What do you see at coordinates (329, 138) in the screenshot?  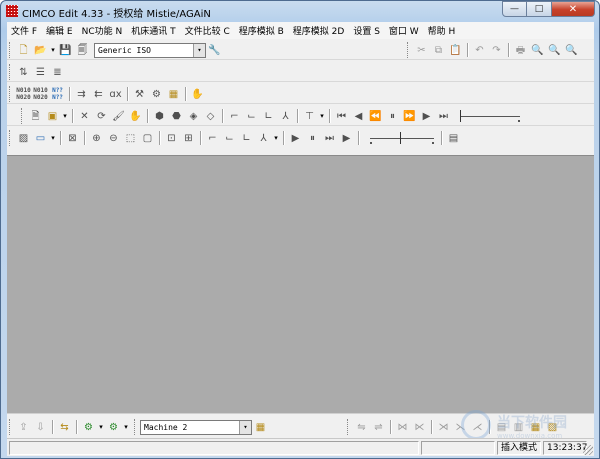 I see `step-2d-icon: ⏭` at bounding box center [329, 138].